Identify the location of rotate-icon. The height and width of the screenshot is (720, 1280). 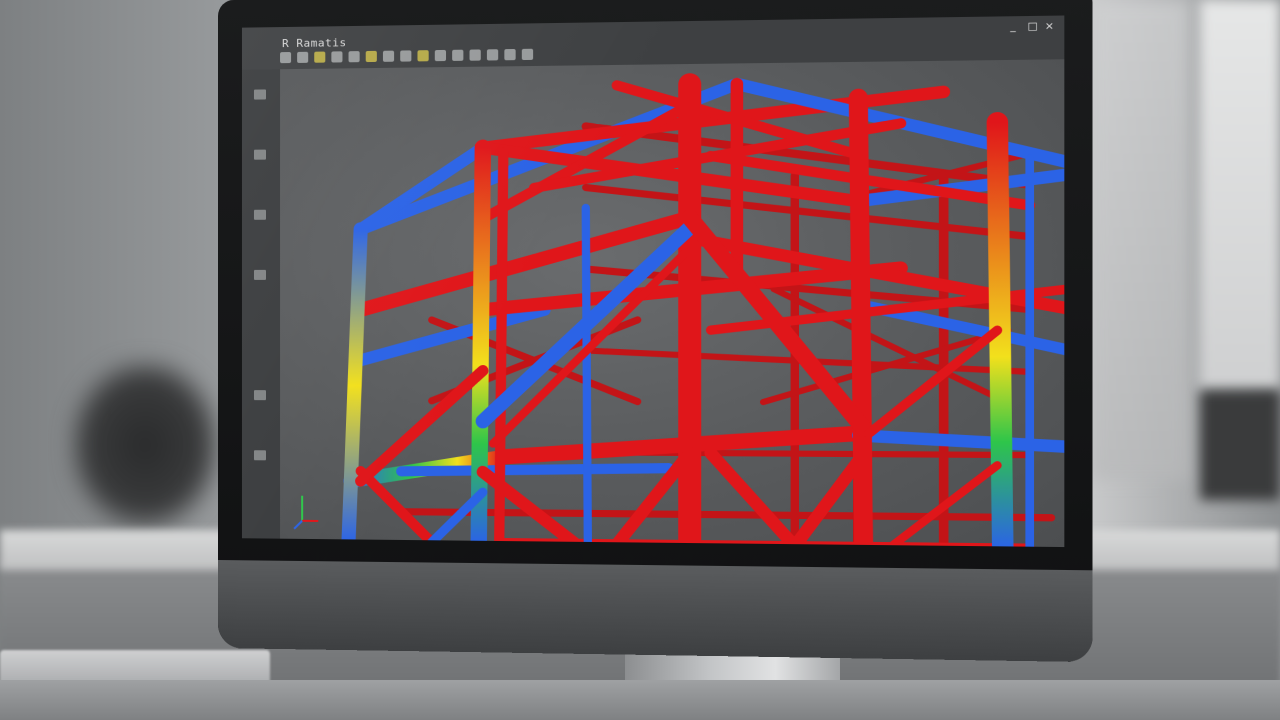
(320, 57).